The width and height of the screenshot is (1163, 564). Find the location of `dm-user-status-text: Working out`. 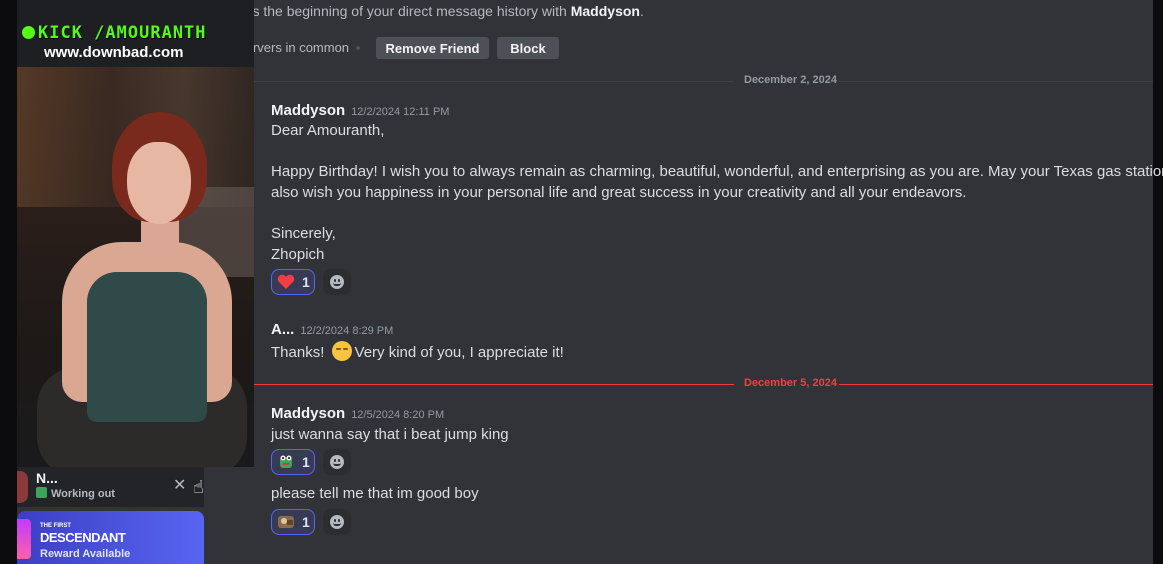

dm-user-status-text: Working out is located at coordinates (83, 494).